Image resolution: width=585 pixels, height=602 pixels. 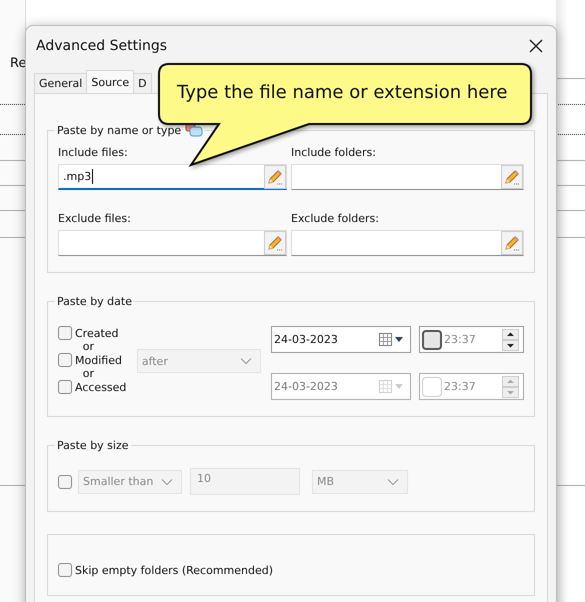 What do you see at coordinates (110, 81) in the screenshot?
I see `tab: Source` at bounding box center [110, 81].